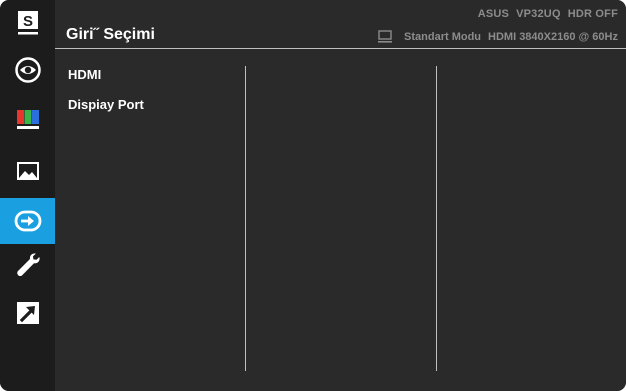 This screenshot has height=391, width=626. I want to click on model-label: VP32UQ, so click(538, 14).